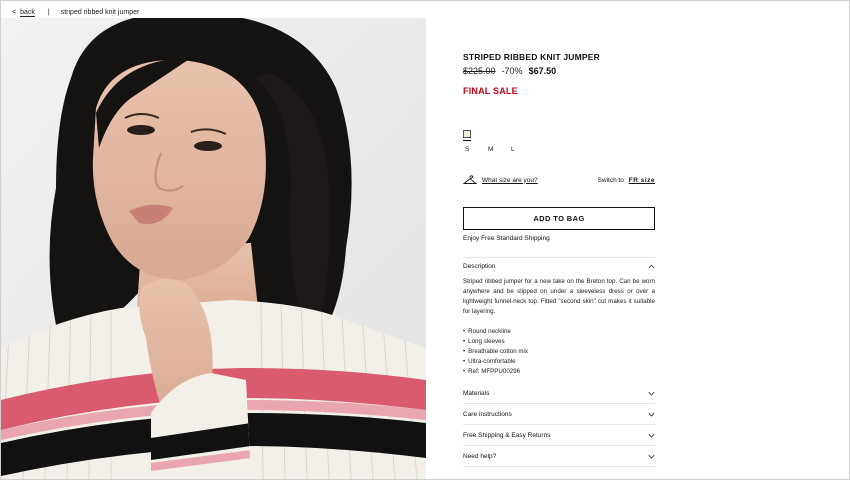 Image resolution: width=850 pixels, height=480 pixels. I want to click on bullet-item: Ref: MFPPU00296, so click(559, 372).